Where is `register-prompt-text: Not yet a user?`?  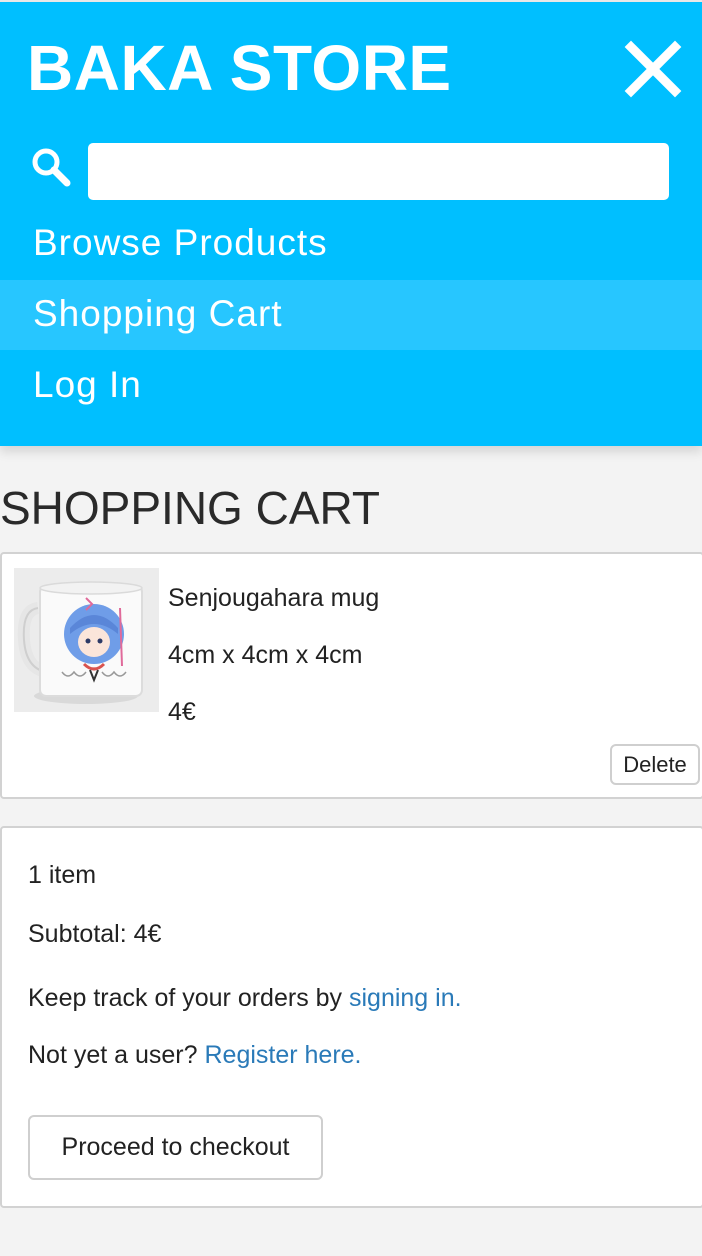 register-prompt-text: Not yet a user? is located at coordinates (116, 1055).